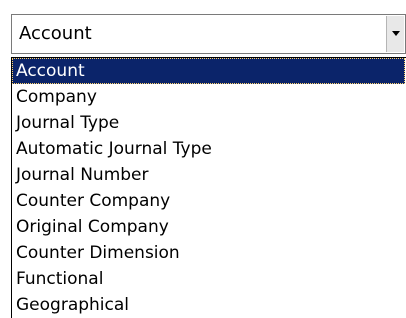 The width and height of the screenshot is (406, 318). Describe the element at coordinates (208, 71) in the screenshot. I see `list-option-account: Account` at that location.